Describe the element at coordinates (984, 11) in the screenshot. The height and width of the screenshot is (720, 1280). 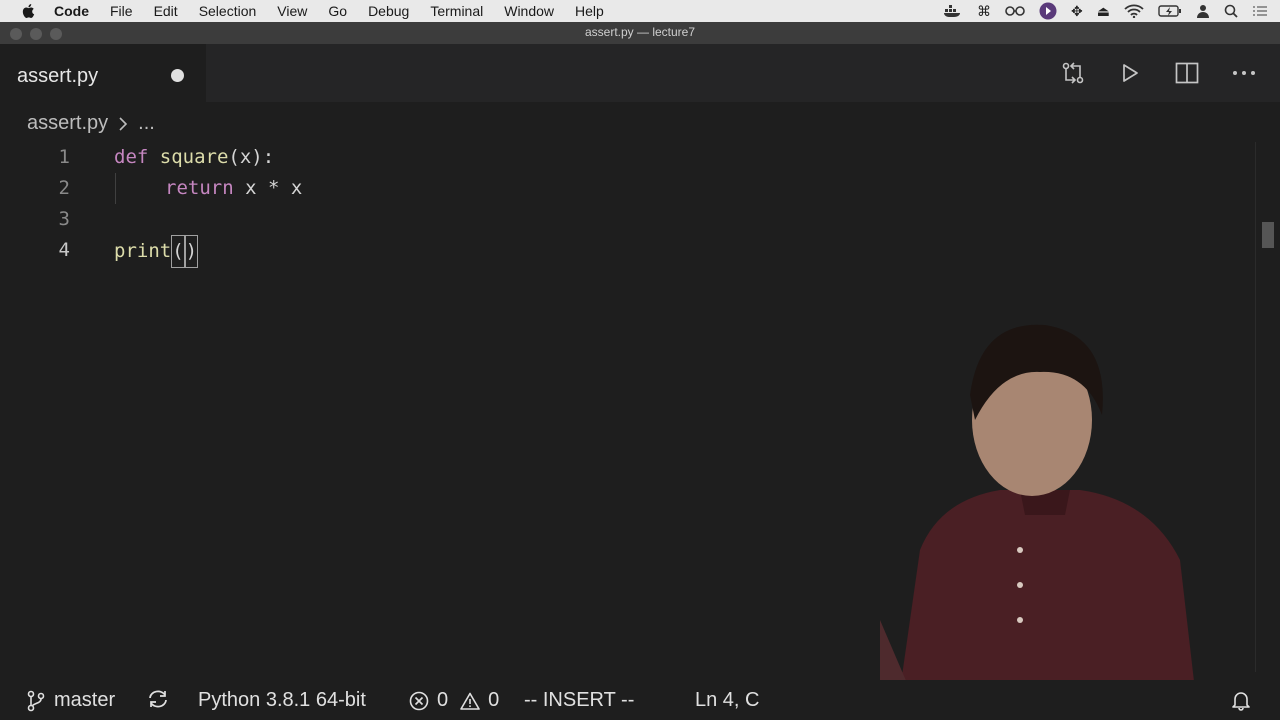
I see `command-icon: ⌘` at that location.